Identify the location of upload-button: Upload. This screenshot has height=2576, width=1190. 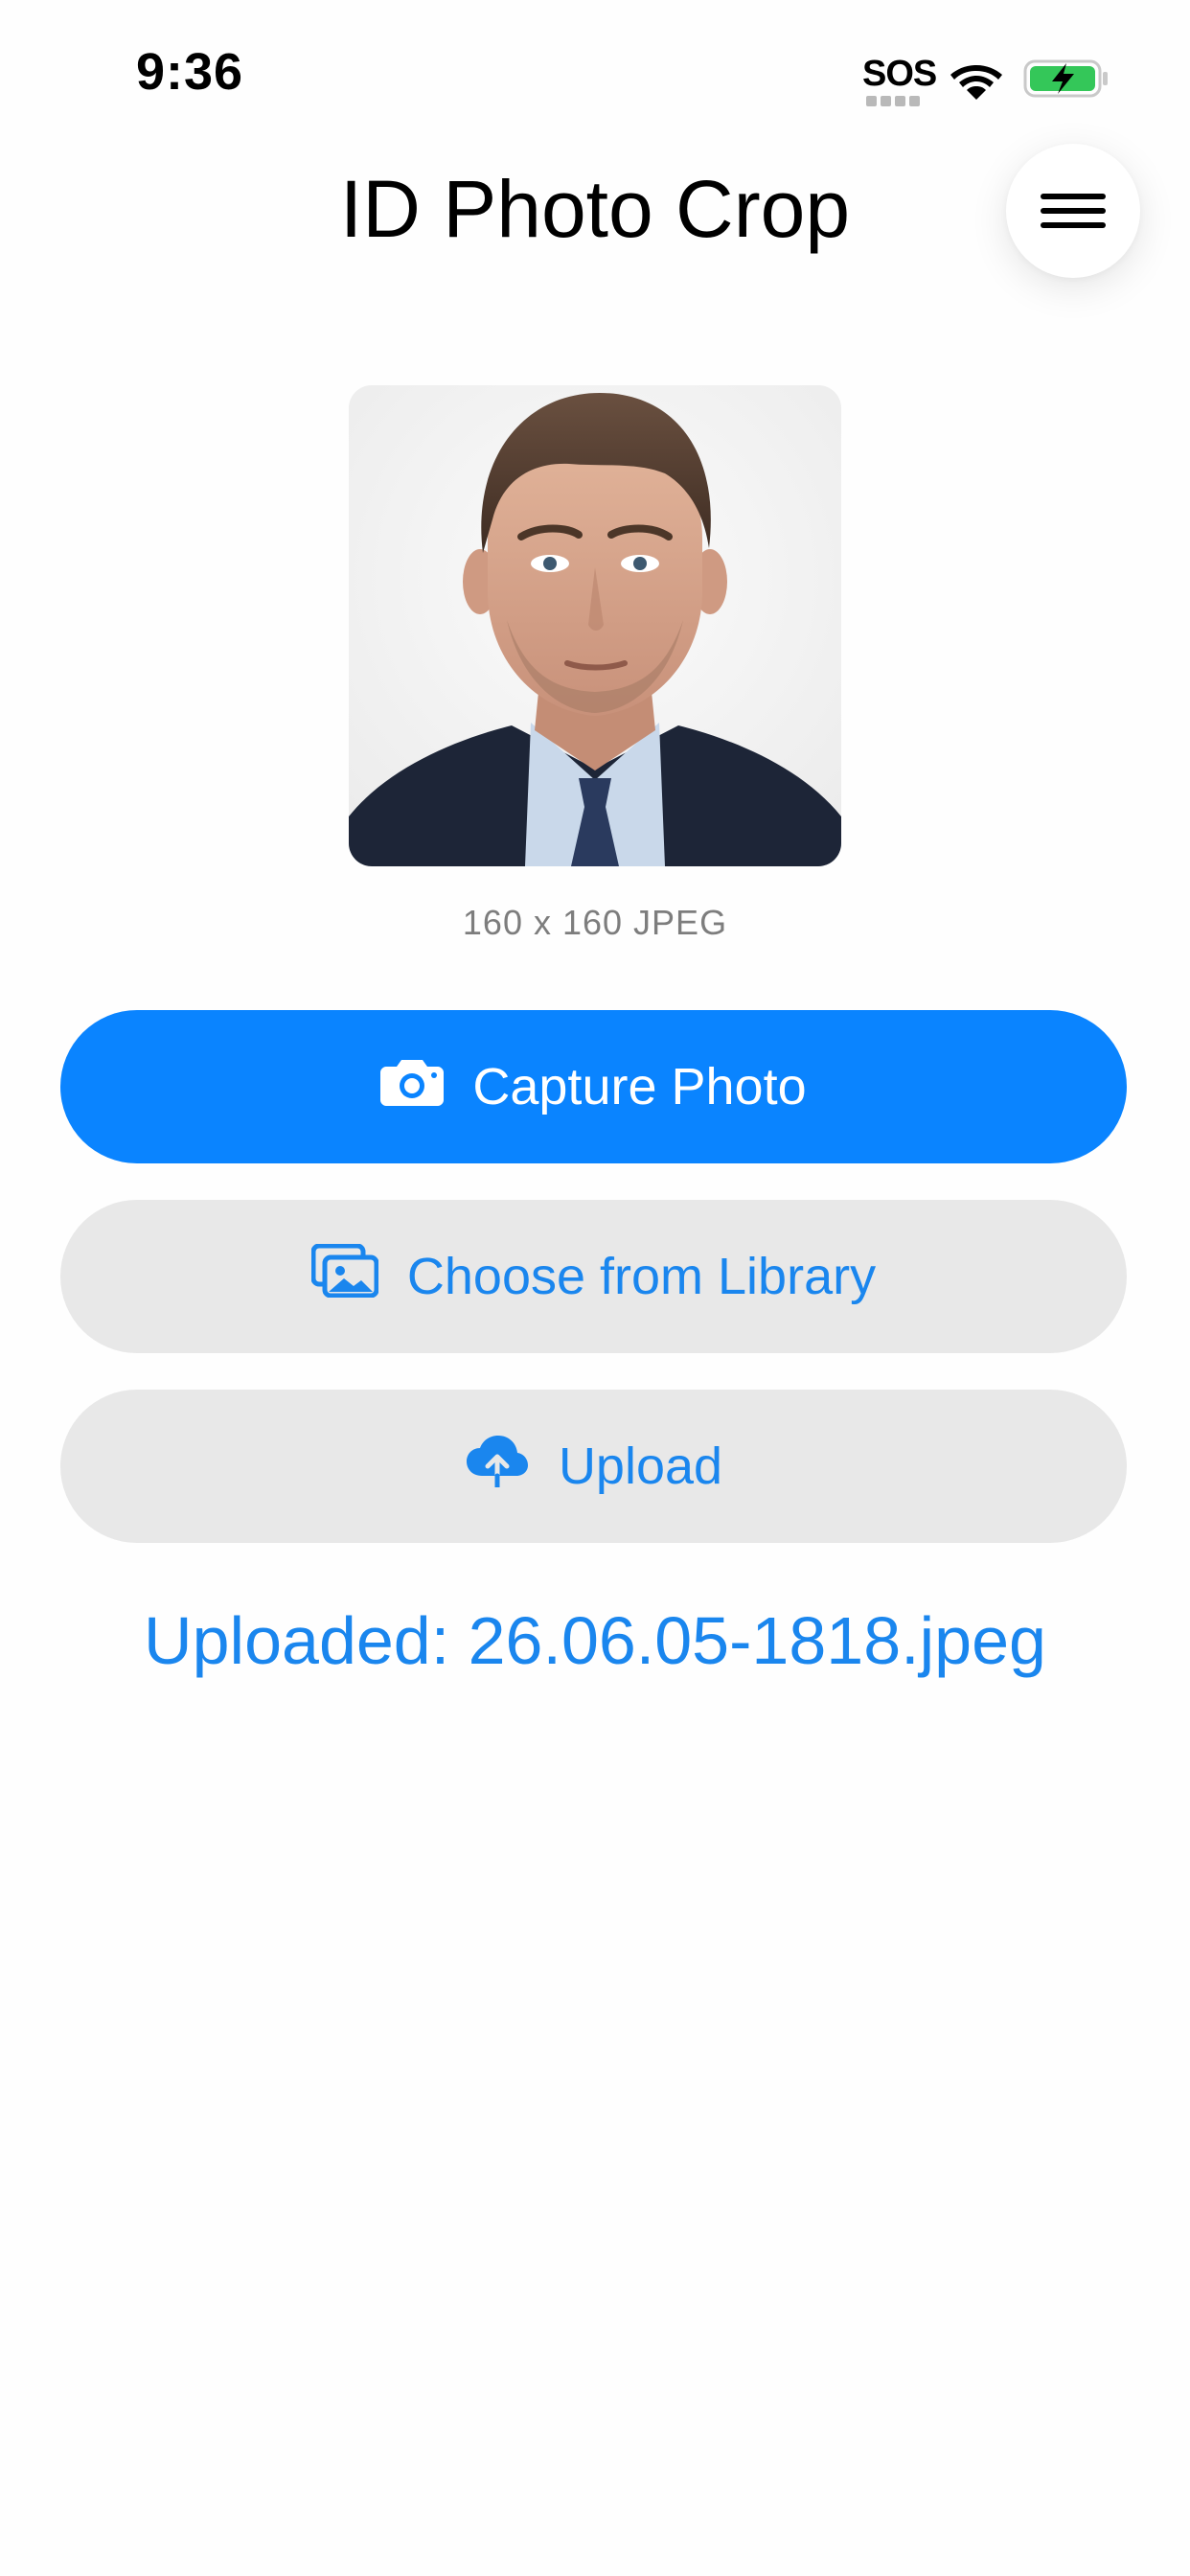
(593, 1466).